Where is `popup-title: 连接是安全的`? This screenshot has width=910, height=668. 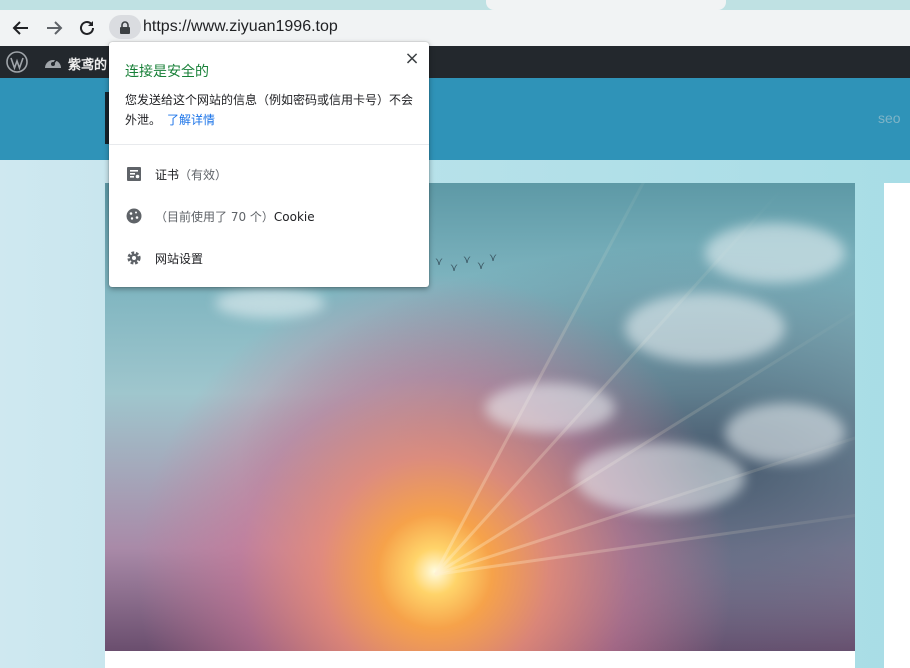 popup-title: 连接是安全的 is located at coordinates (167, 72).